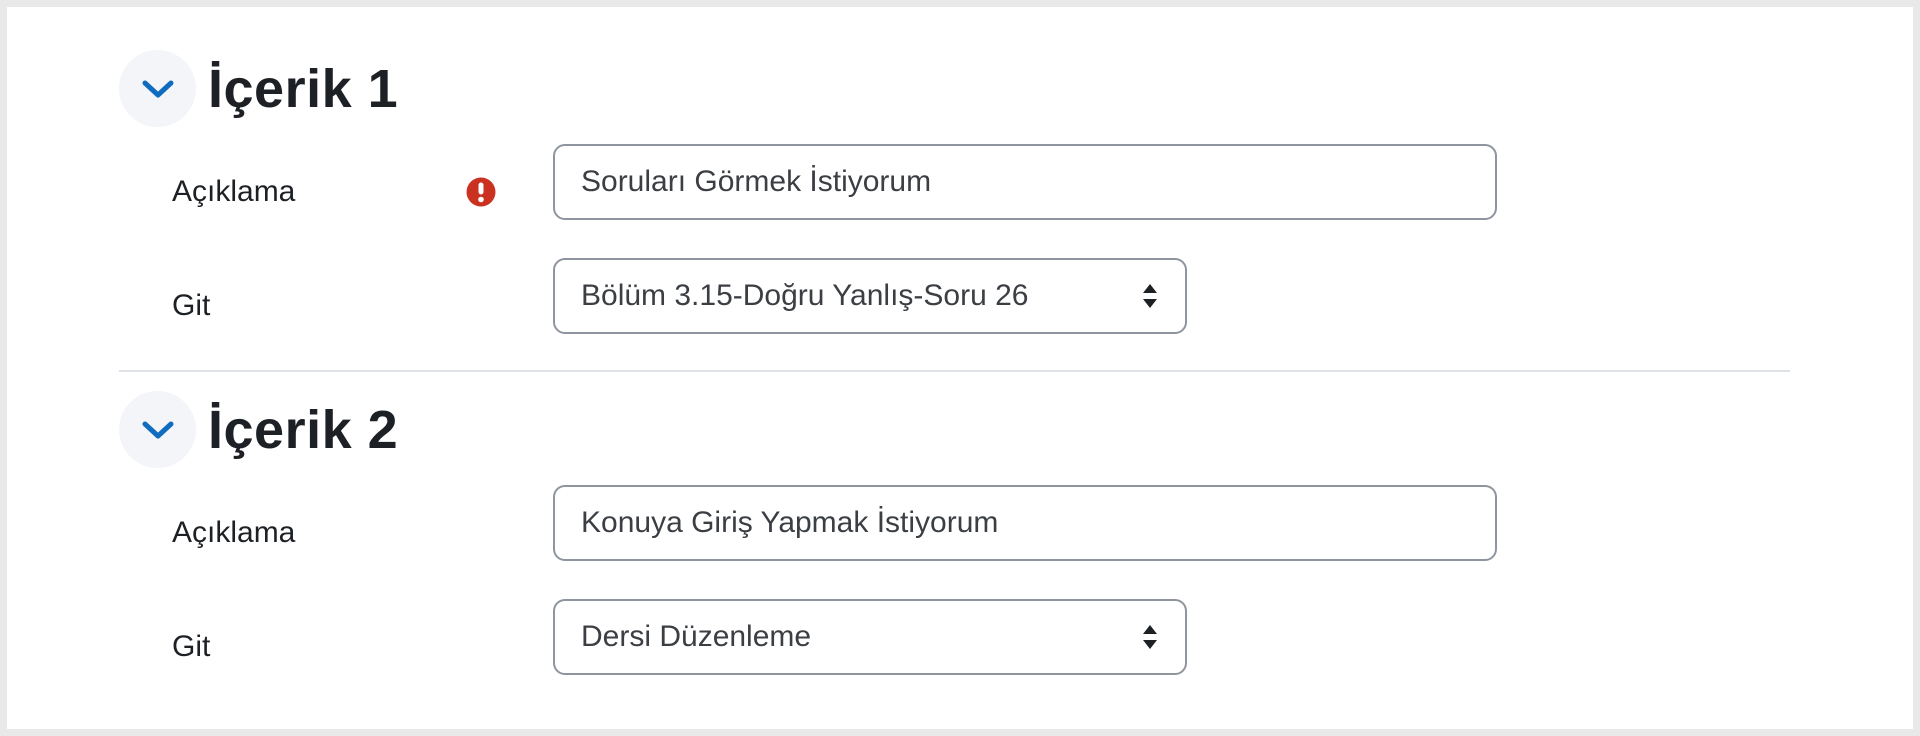 This screenshot has height=736, width=1920. Describe the element at coordinates (696, 636) in the screenshot. I see `goto-select-value: Dersi Düzenleme` at that location.